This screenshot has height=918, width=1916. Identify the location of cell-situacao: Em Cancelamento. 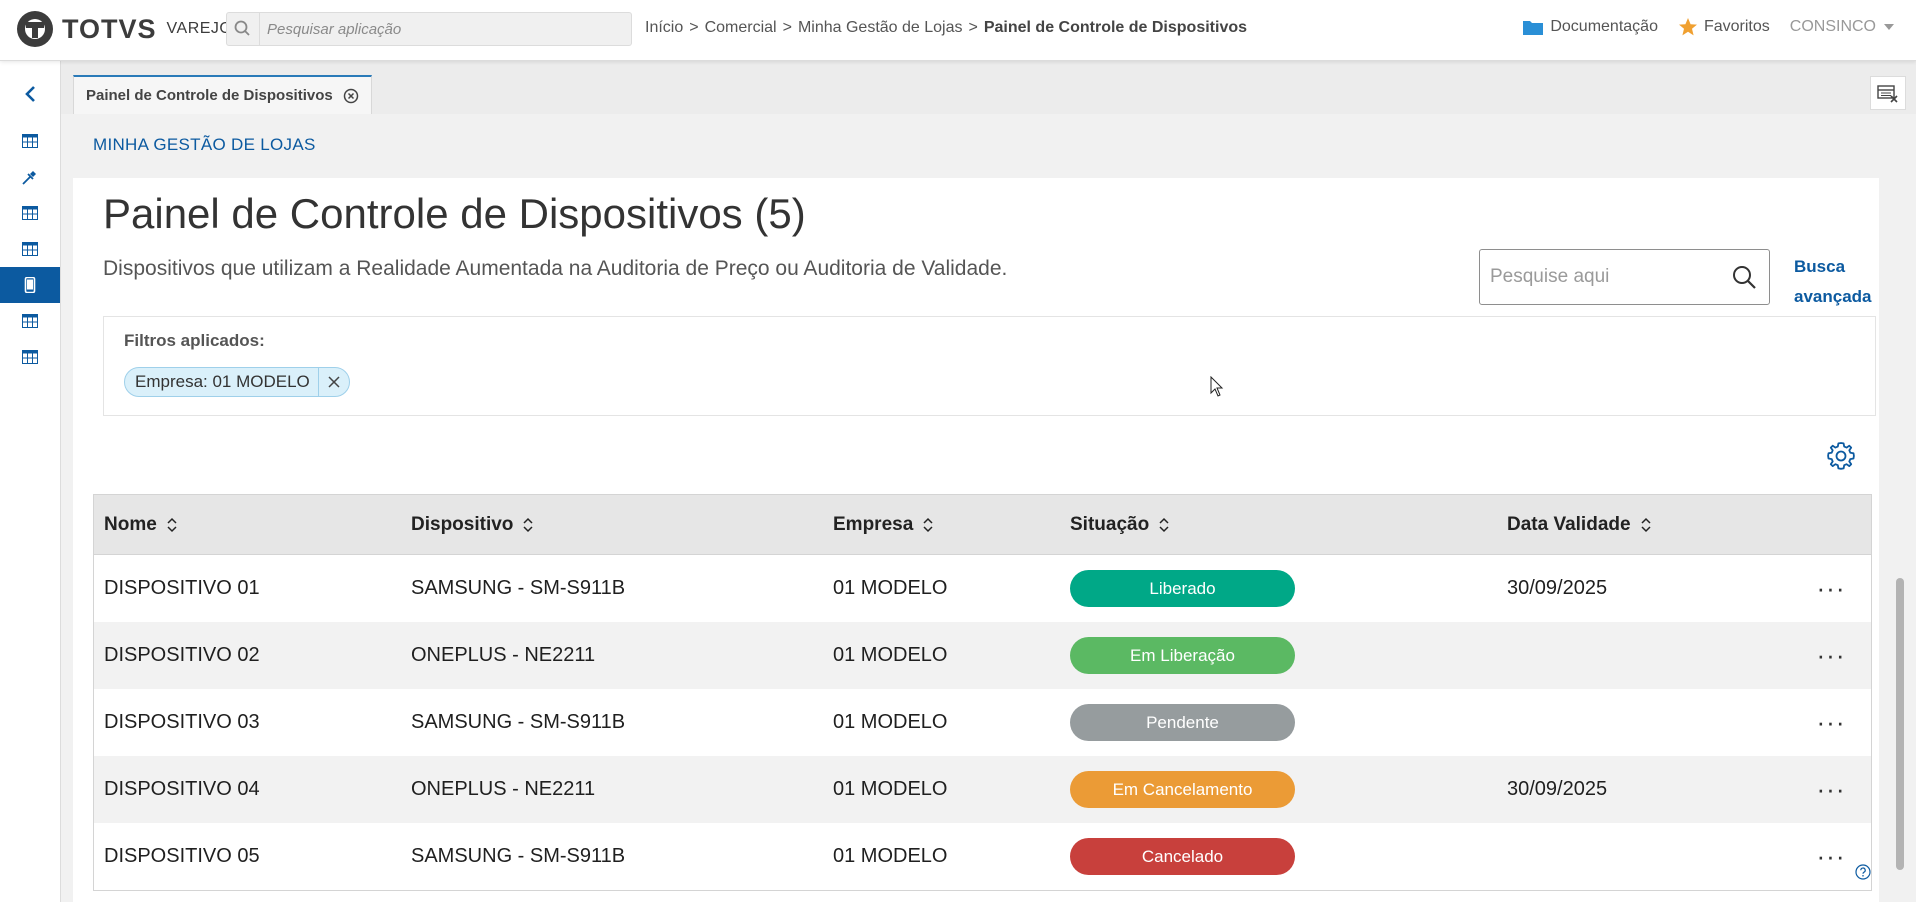
(1182, 789).